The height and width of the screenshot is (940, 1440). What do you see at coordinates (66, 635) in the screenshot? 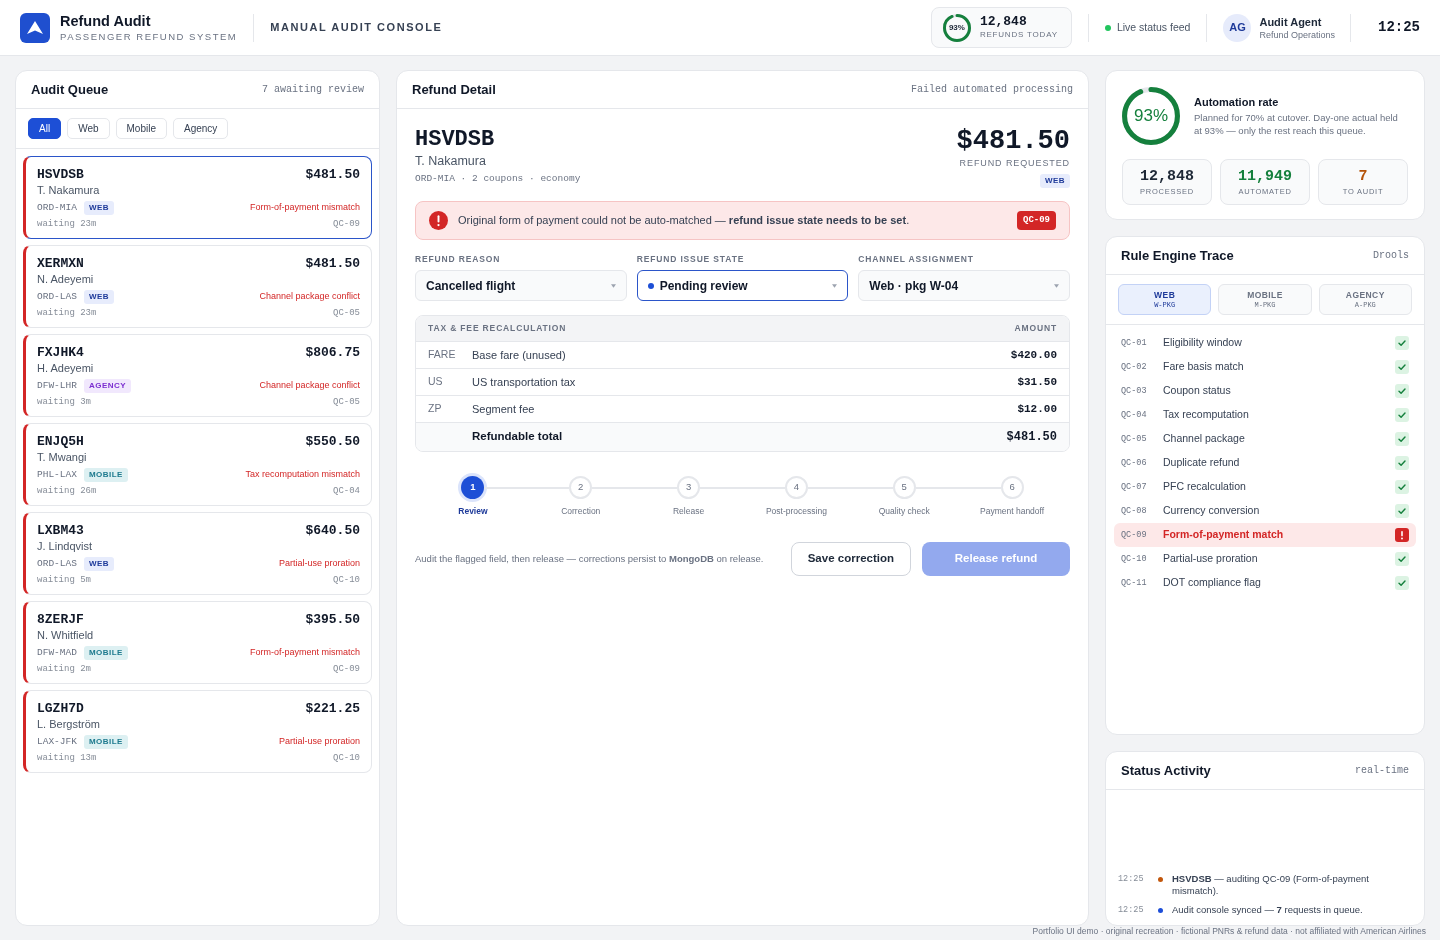
I see `passenger-name: N. Whitfield` at bounding box center [66, 635].